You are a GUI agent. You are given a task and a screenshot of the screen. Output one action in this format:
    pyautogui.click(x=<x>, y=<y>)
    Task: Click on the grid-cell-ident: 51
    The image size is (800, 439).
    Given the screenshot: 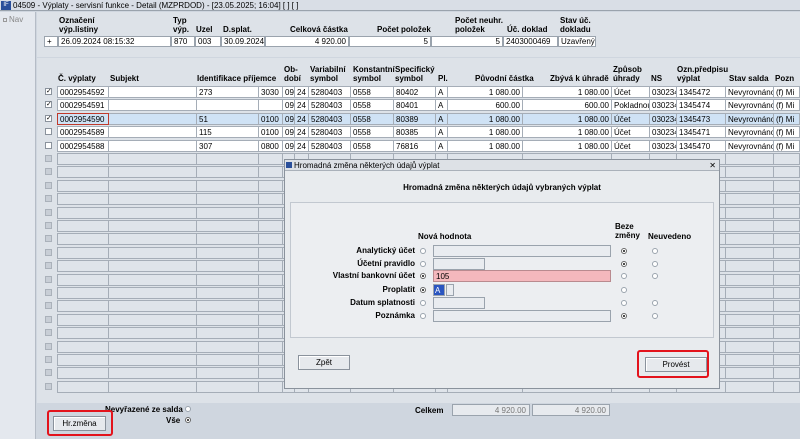 What is the action you would take?
    pyautogui.click(x=228, y=118)
    